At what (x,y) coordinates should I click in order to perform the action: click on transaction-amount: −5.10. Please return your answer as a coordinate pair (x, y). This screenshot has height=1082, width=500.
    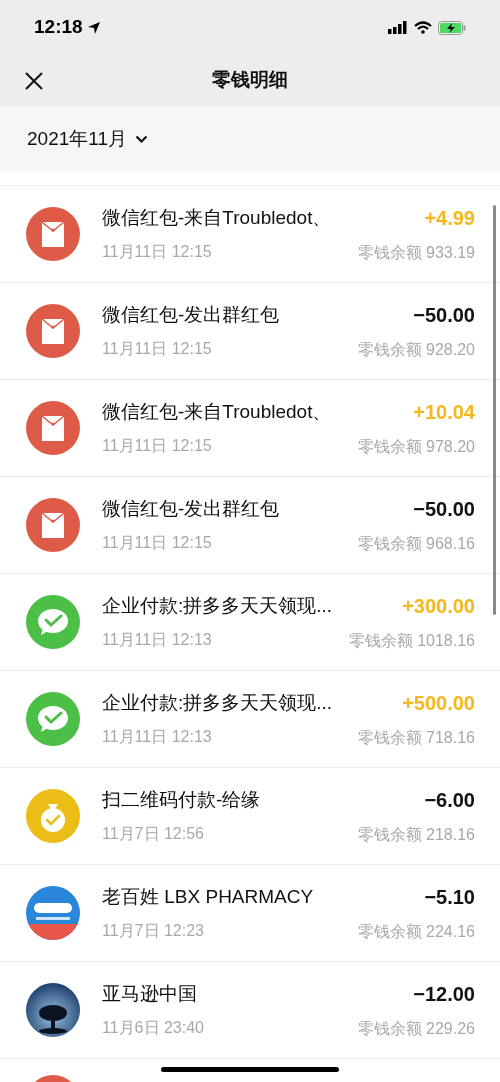
    Looking at the image, I should click on (449, 897).